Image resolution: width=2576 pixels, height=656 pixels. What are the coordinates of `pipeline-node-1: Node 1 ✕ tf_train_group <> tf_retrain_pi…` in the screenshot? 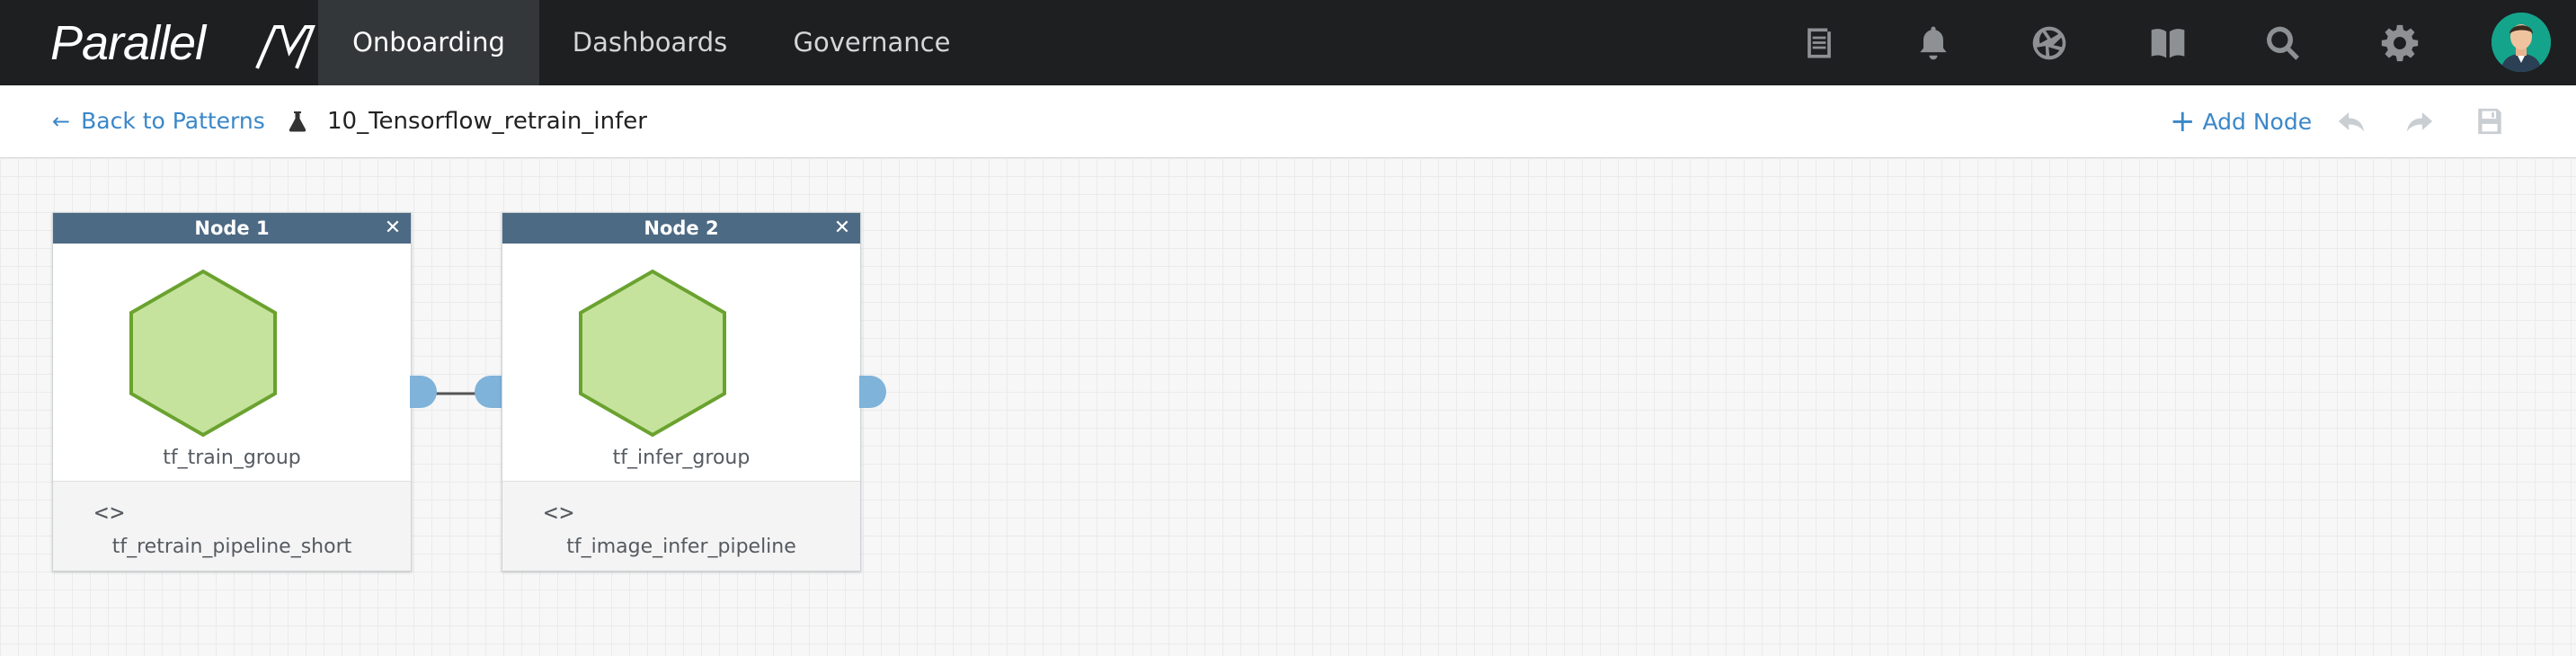 It's located at (232, 392).